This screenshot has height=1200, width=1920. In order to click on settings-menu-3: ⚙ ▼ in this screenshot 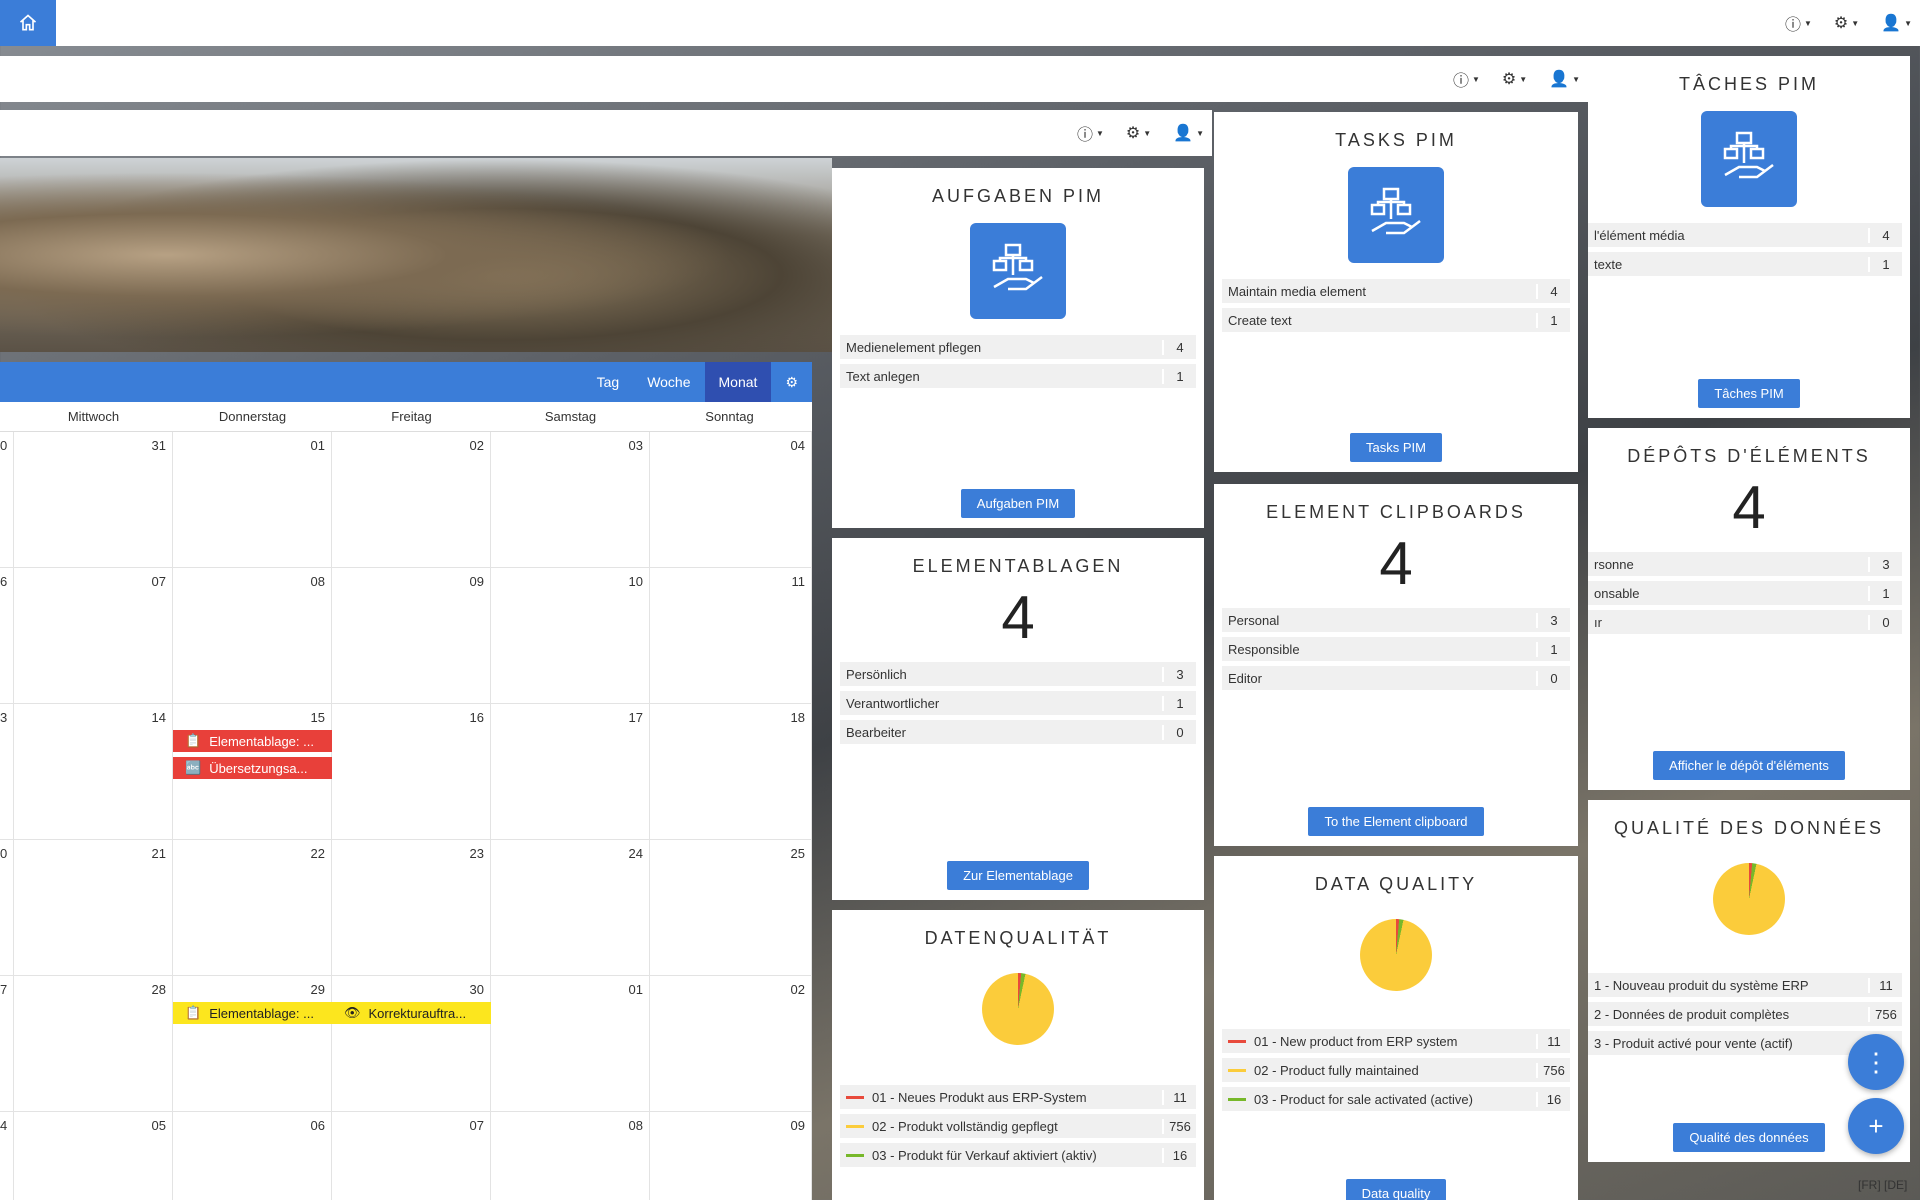, I will do `click(1138, 133)`.